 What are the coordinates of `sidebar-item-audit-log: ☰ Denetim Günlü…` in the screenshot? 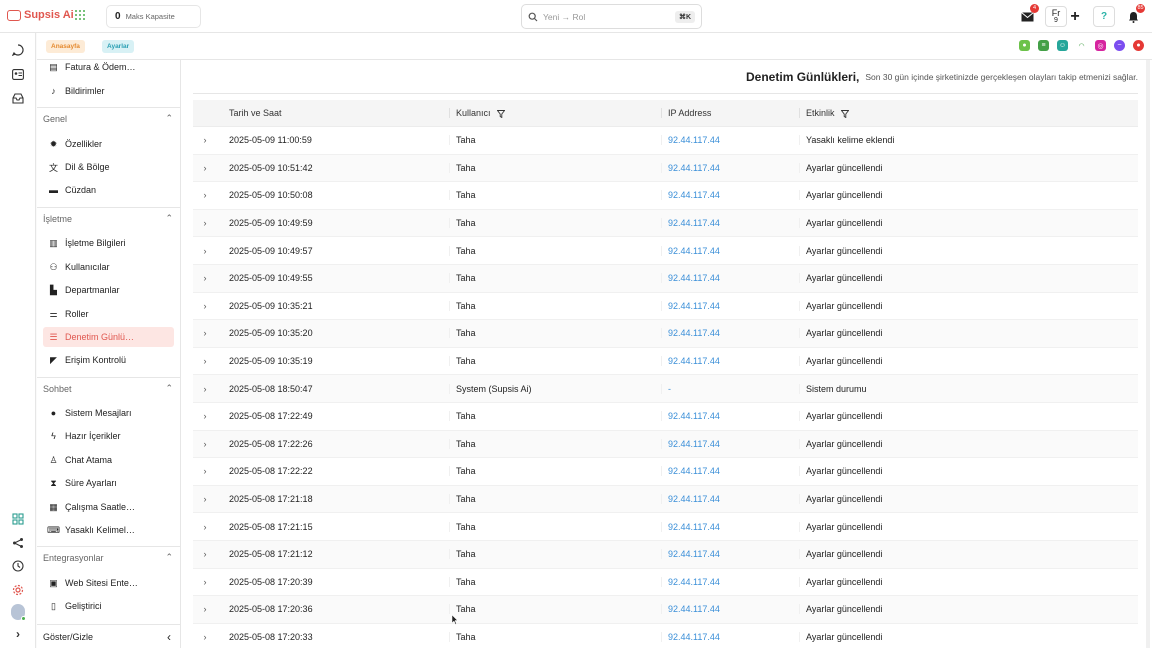 It's located at (108, 337).